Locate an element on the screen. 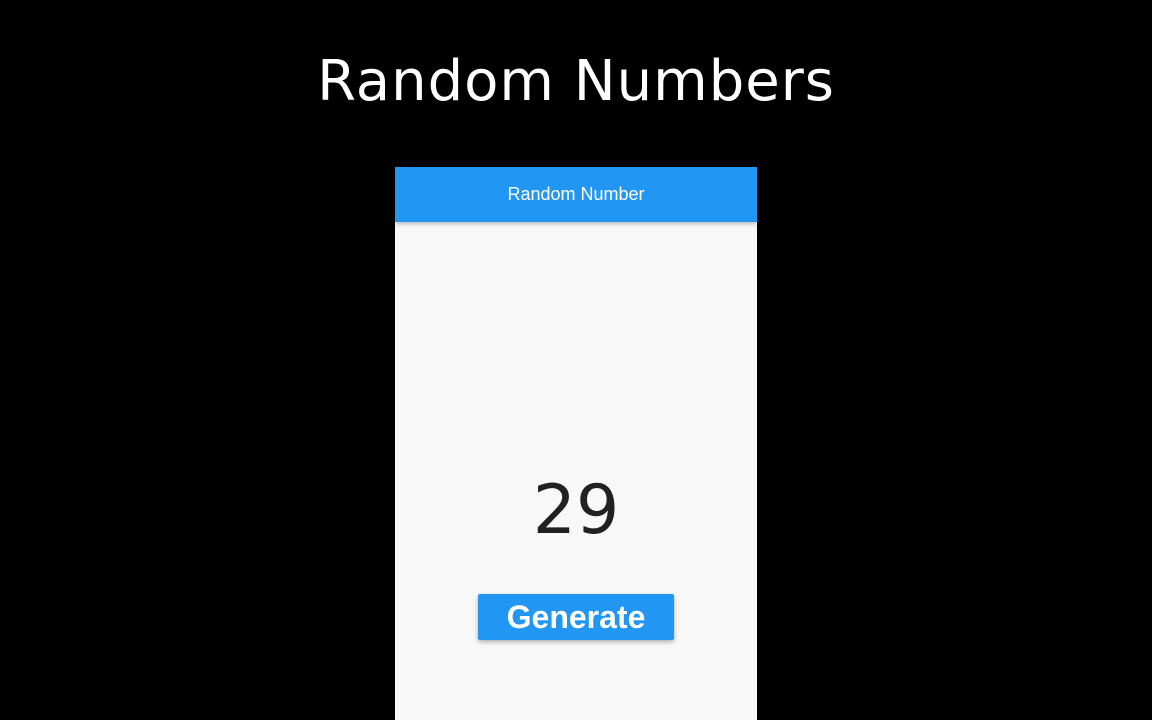  app-bar-title: Random Number is located at coordinates (576, 194).